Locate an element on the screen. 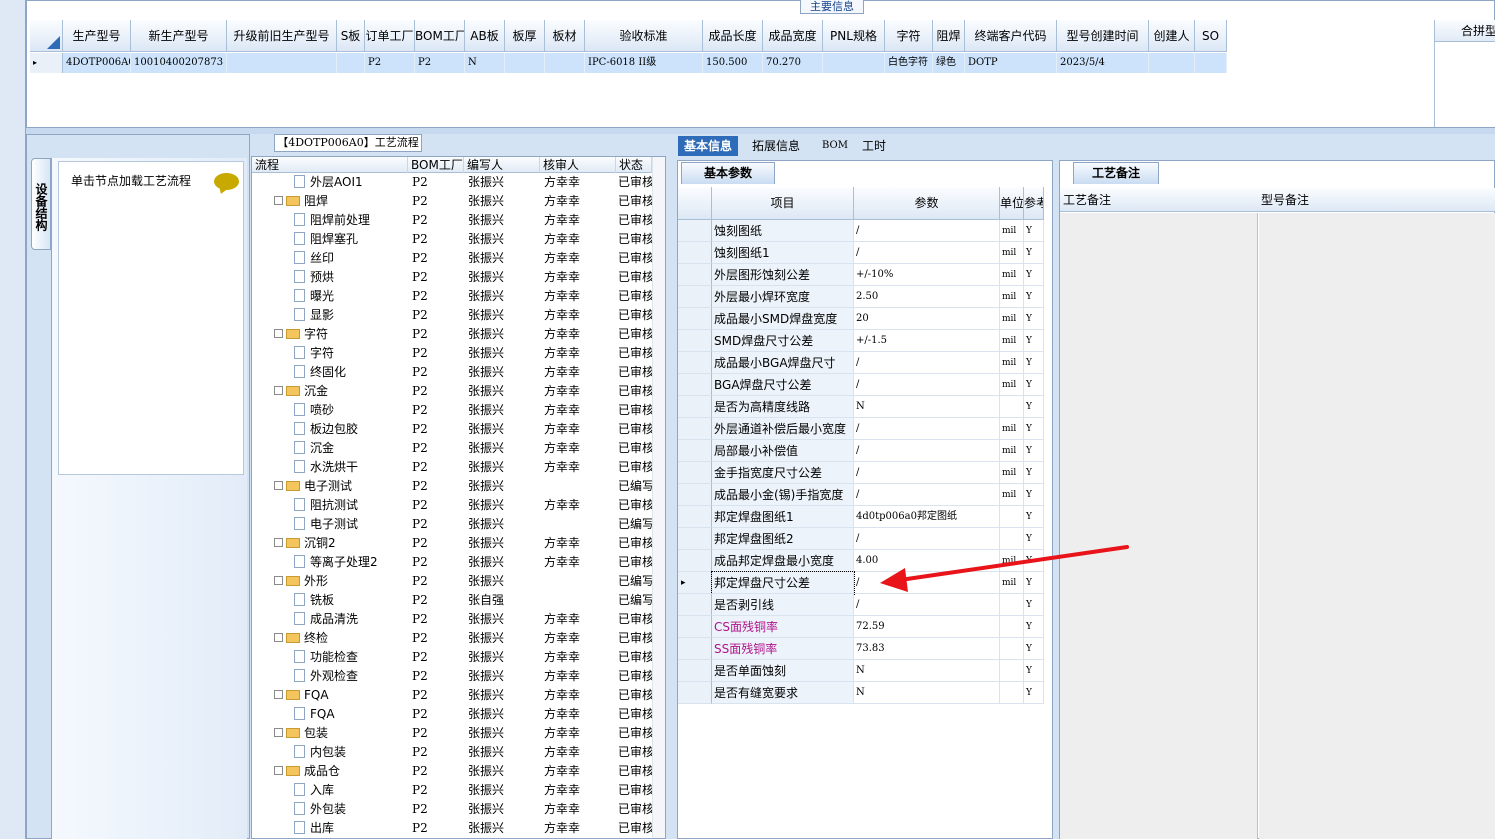 This screenshot has height=839, width=1495. top-col-header: AB板 is located at coordinates (485, 36).